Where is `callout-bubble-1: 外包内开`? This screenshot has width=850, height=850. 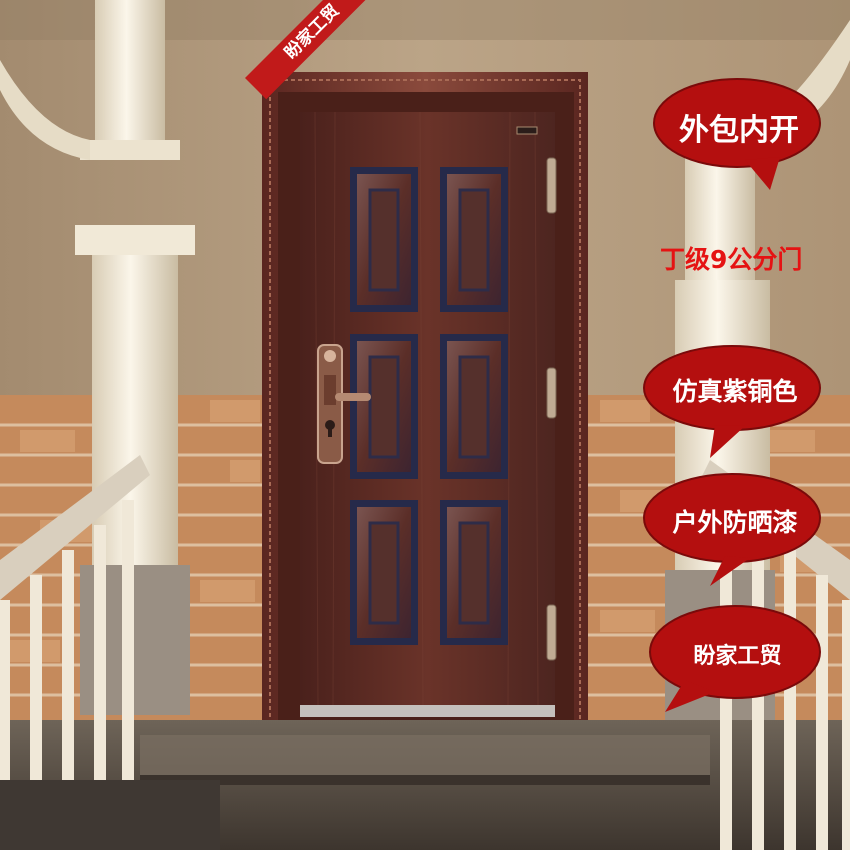 callout-bubble-1: 外包内开 is located at coordinates (739, 135).